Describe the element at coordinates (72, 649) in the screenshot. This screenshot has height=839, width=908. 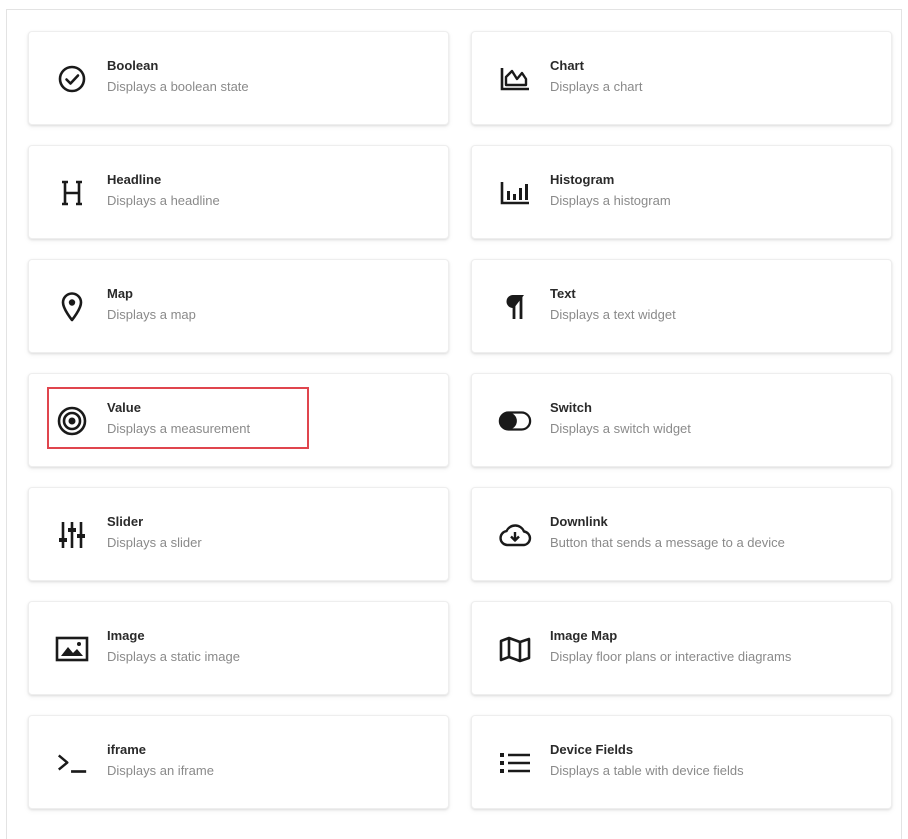
I see `image-icon` at that location.